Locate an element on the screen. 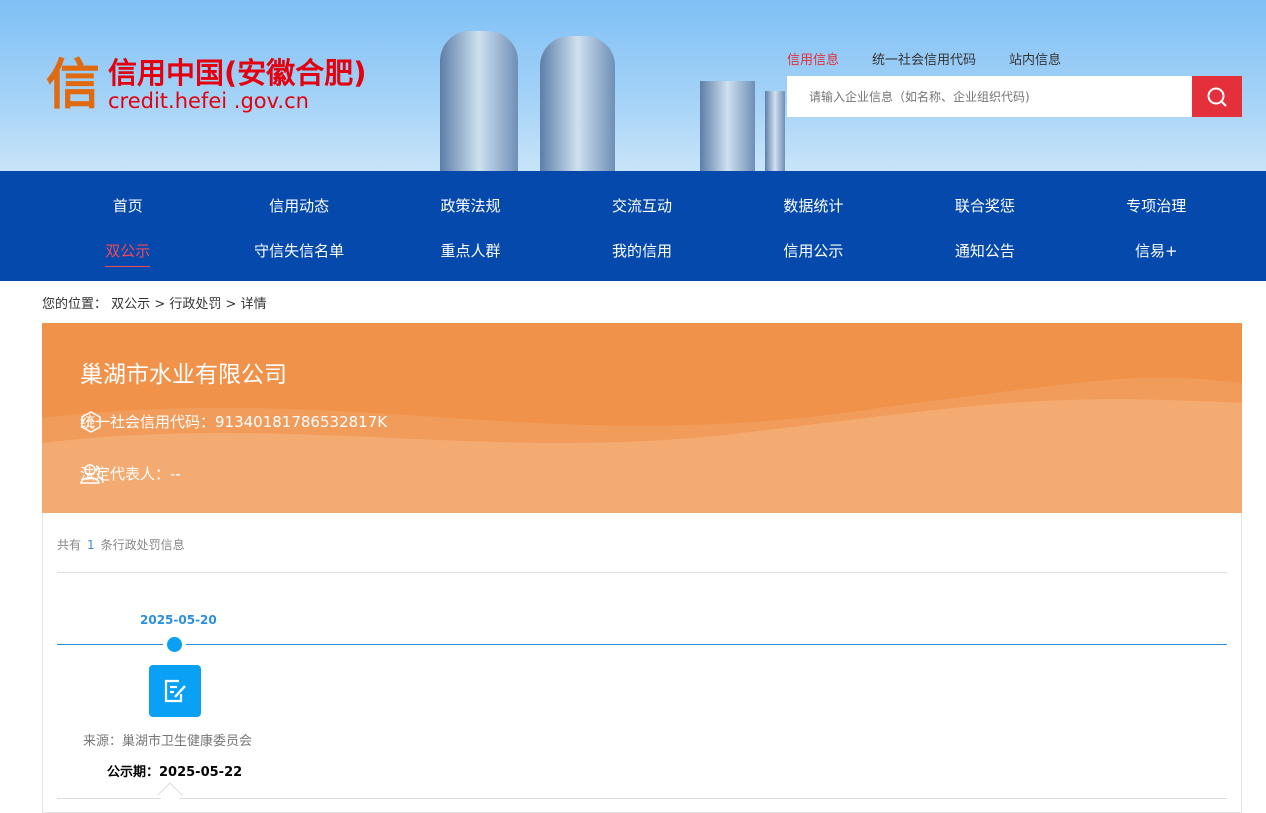 This screenshot has height=813, width=1266. search-input is located at coordinates (989, 96).